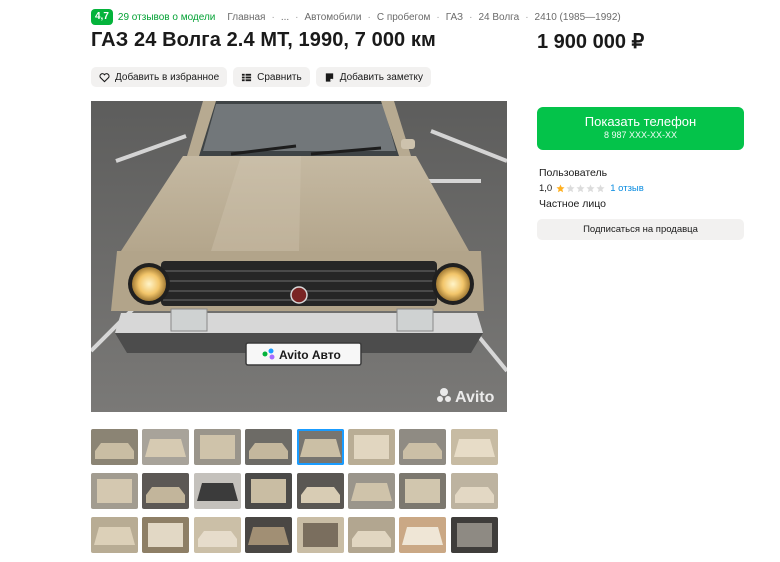 This screenshot has width=780, height=562. I want to click on add-note-button: Добавить заметку, so click(373, 77).